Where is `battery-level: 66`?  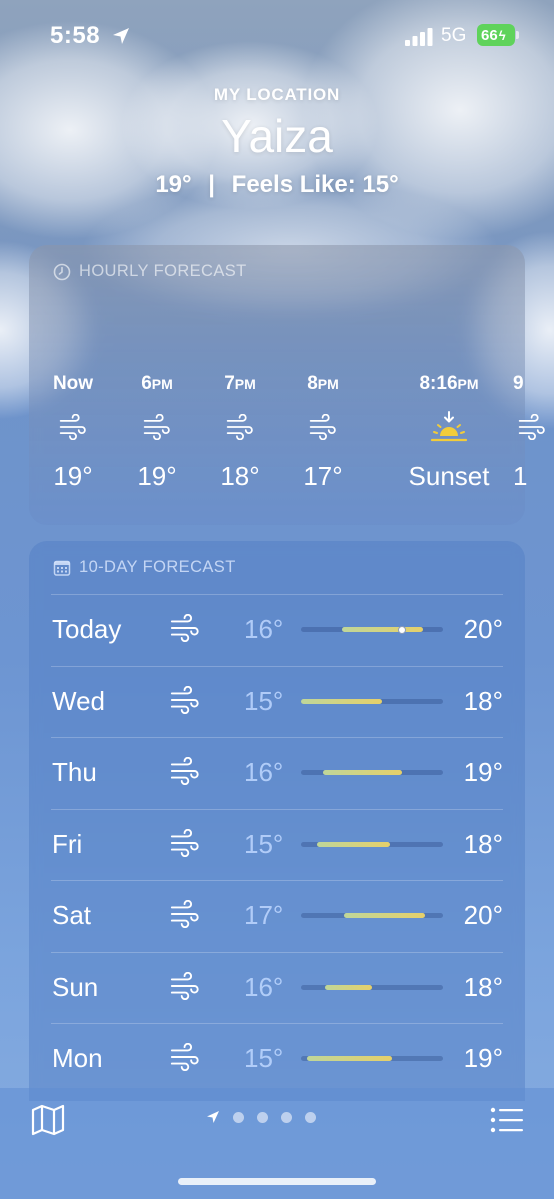 battery-level: 66 is located at coordinates (489, 35).